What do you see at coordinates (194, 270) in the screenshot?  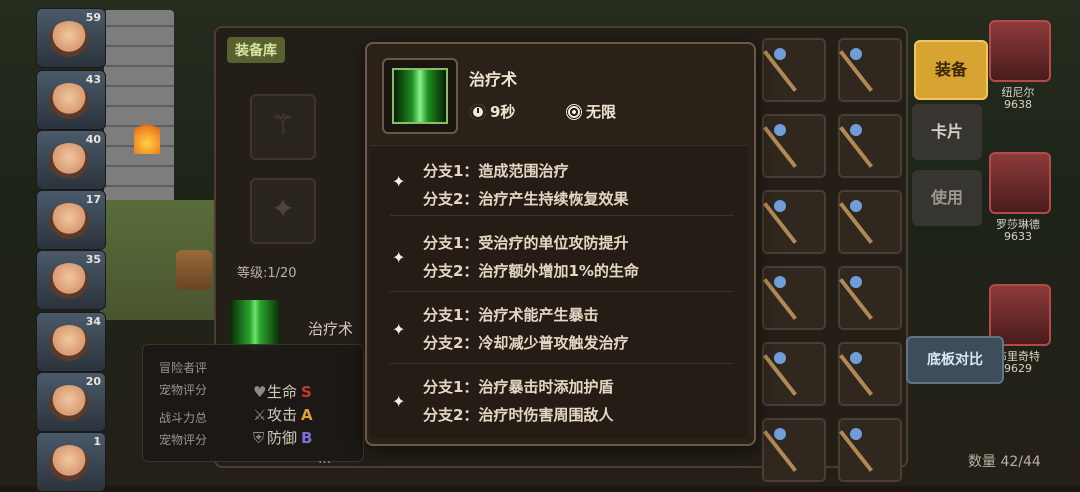 I see `water-barrel` at bounding box center [194, 270].